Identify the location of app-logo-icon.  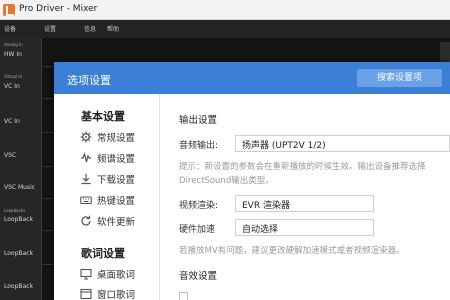
(9, 10).